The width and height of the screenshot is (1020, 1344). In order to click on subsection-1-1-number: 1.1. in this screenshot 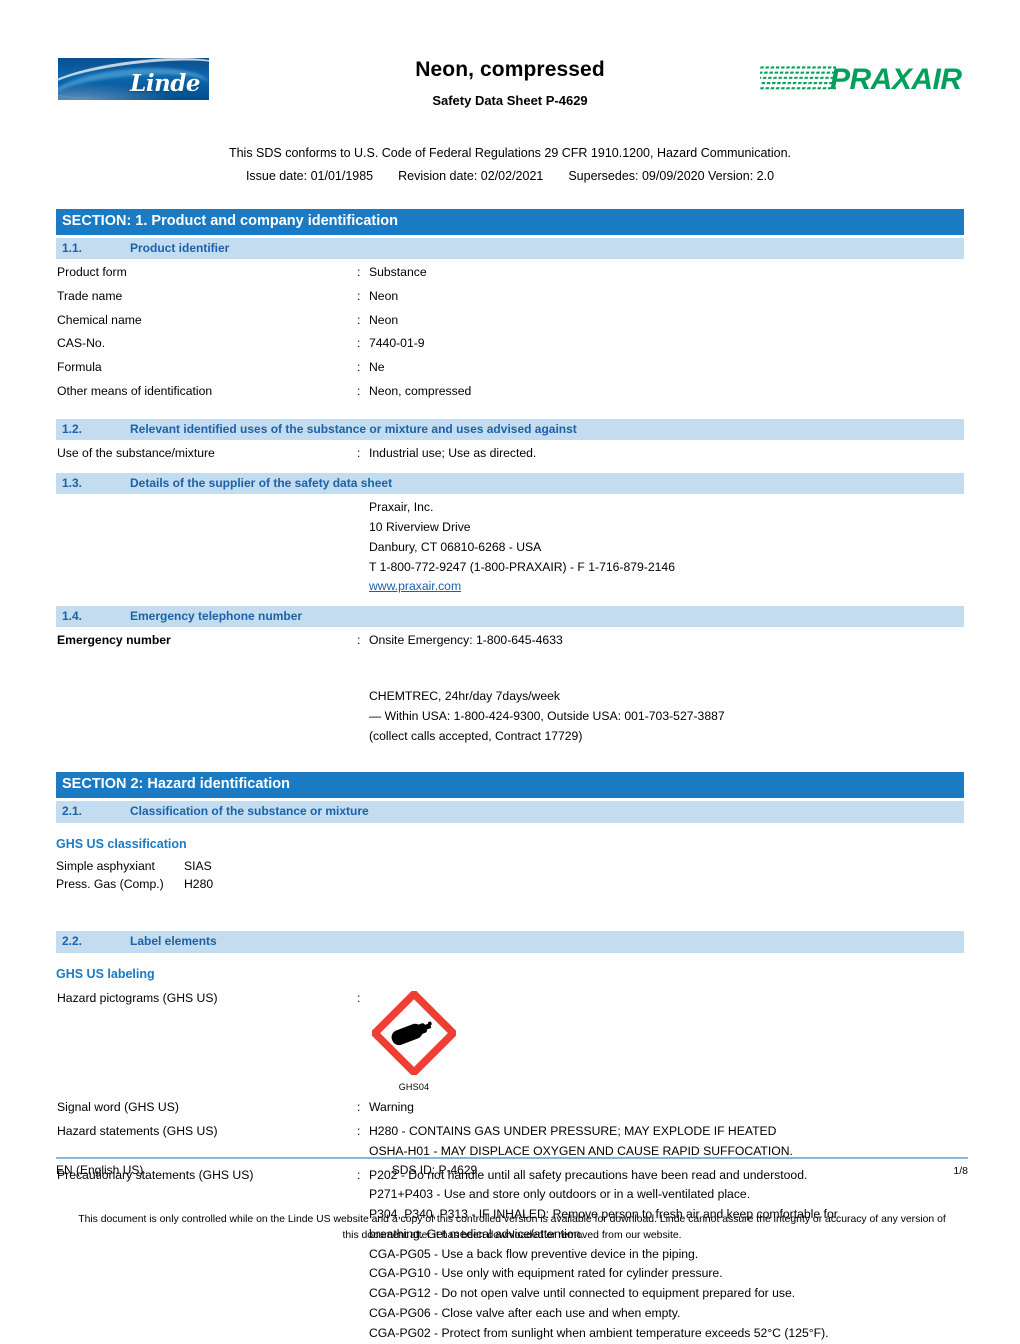, I will do `click(72, 247)`.